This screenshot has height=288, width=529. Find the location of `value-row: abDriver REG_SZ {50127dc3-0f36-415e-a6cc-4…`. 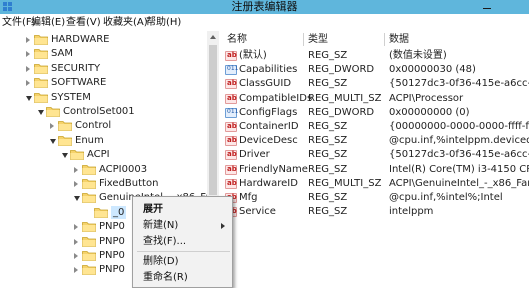

value-row: abDriver REG_SZ {50127dc3-0f36-415e-a6cc-4… is located at coordinates (374, 155).